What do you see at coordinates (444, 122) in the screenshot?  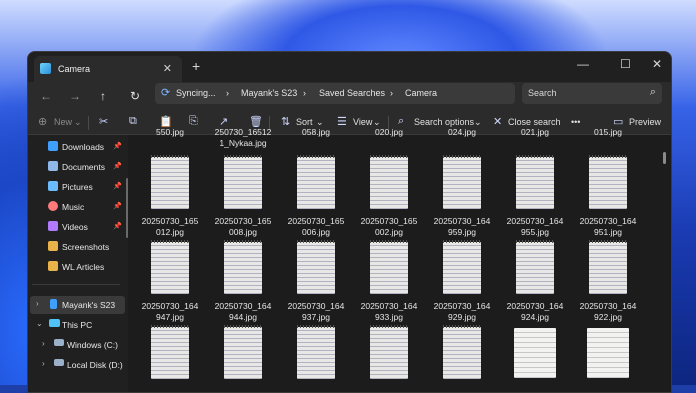 I see `search-options-button: Search options` at bounding box center [444, 122].